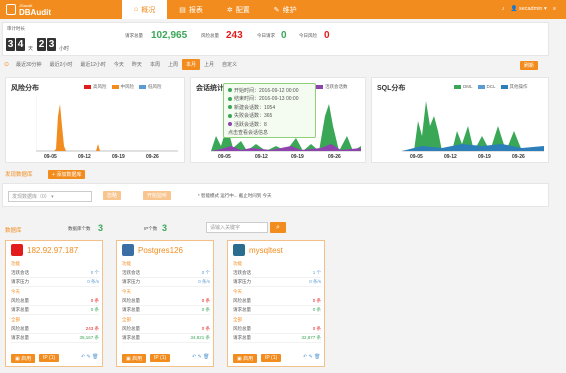  Describe the element at coordinates (484, 157) in the screenshot. I see `sql-xtick-3: 09-19` at that location.